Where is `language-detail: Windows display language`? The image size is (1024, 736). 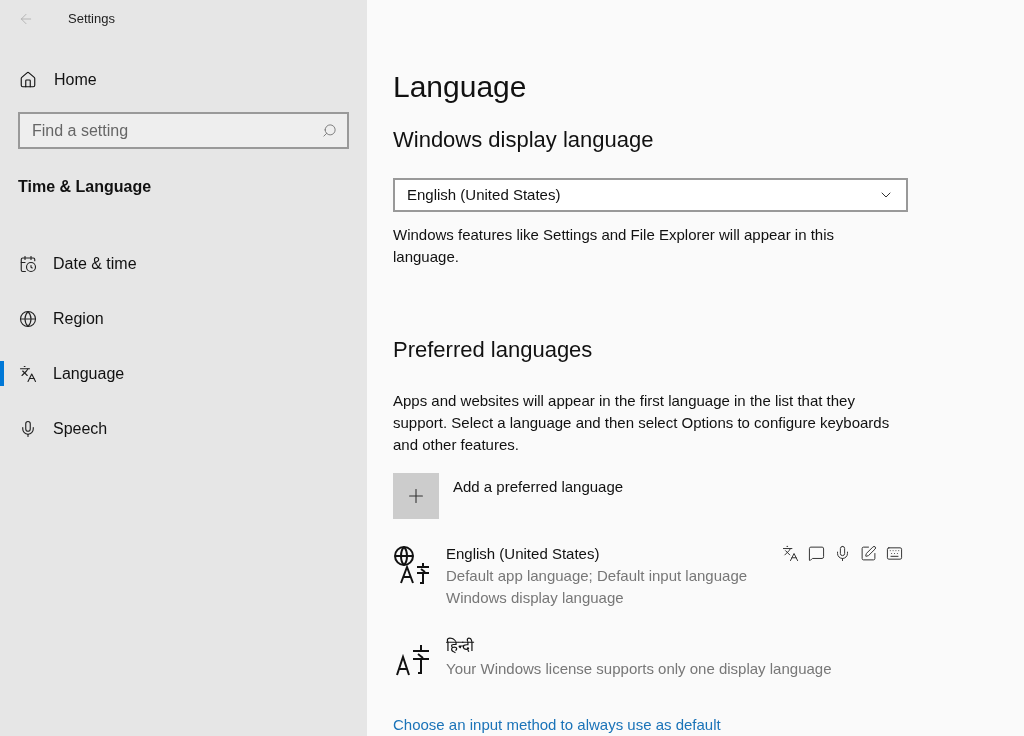
language-detail: Windows display language is located at coordinates (535, 598).